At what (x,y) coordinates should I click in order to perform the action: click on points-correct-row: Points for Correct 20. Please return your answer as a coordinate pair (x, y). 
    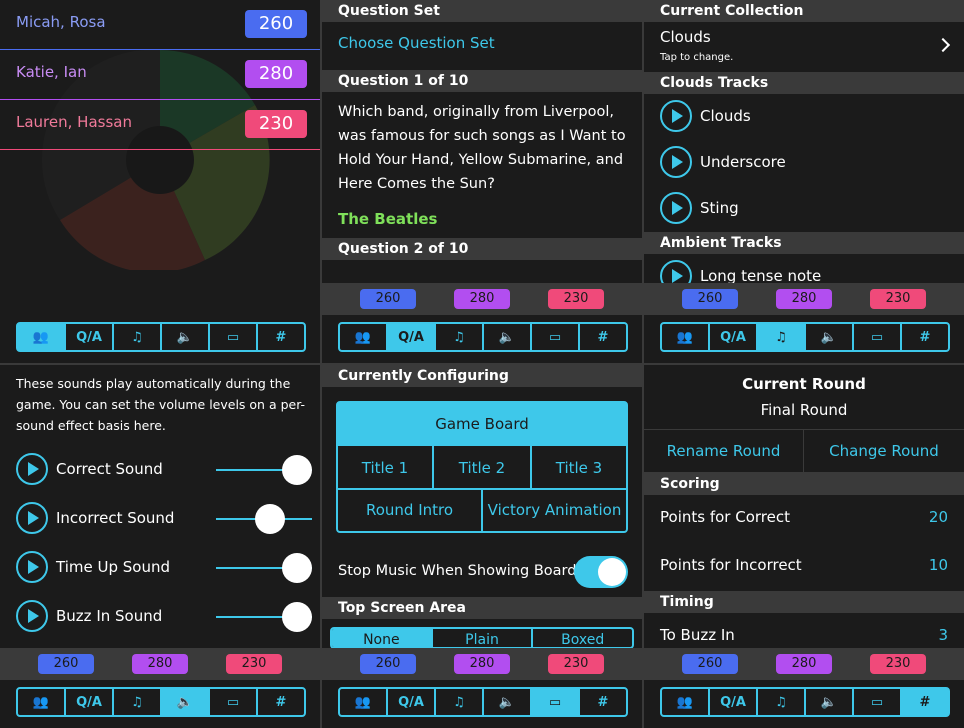
    Looking at the image, I should click on (804, 520).